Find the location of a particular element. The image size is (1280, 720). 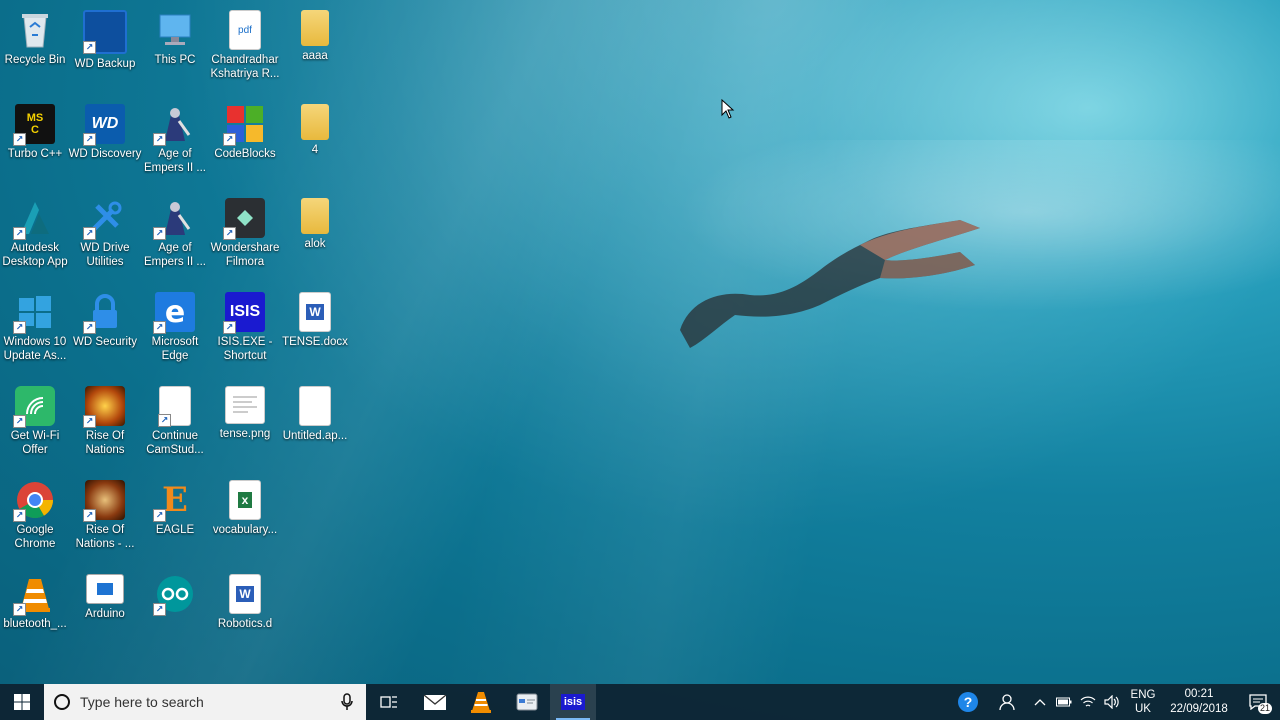

eagle-icon: E ↗ is located at coordinates (174, 501).